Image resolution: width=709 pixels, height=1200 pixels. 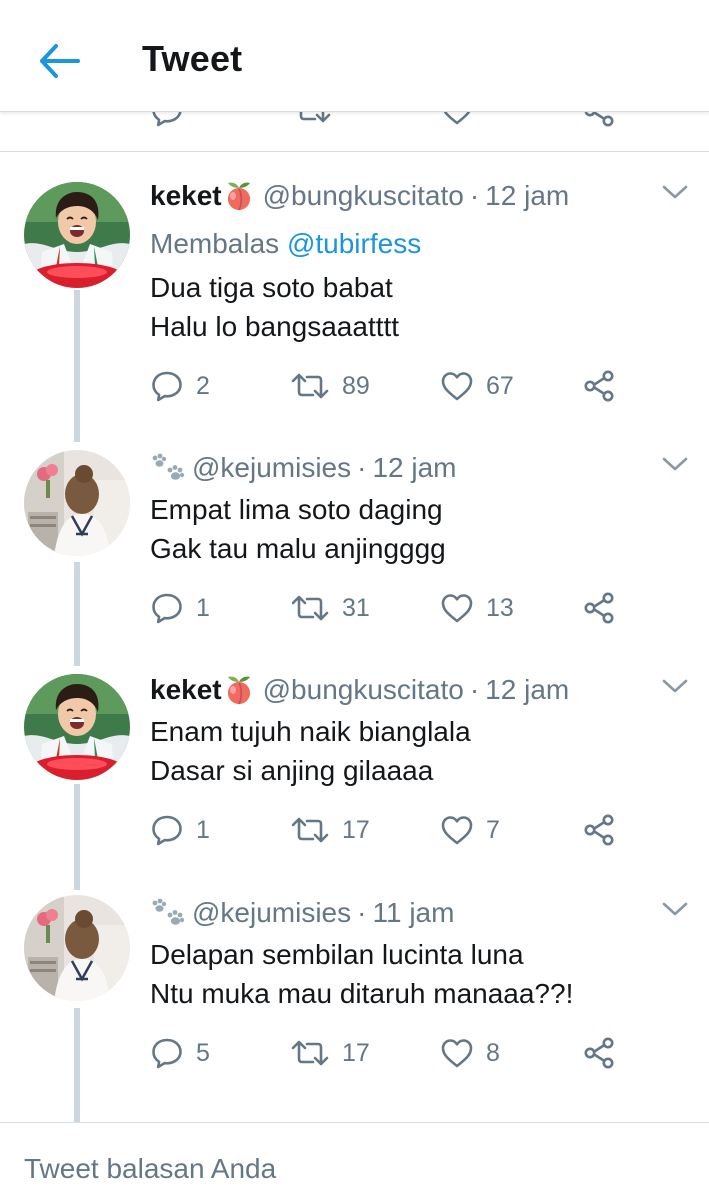 What do you see at coordinates (356, 385) in the screenshot?
I see `retweet-count: 89` at bounding box center [356, 385].